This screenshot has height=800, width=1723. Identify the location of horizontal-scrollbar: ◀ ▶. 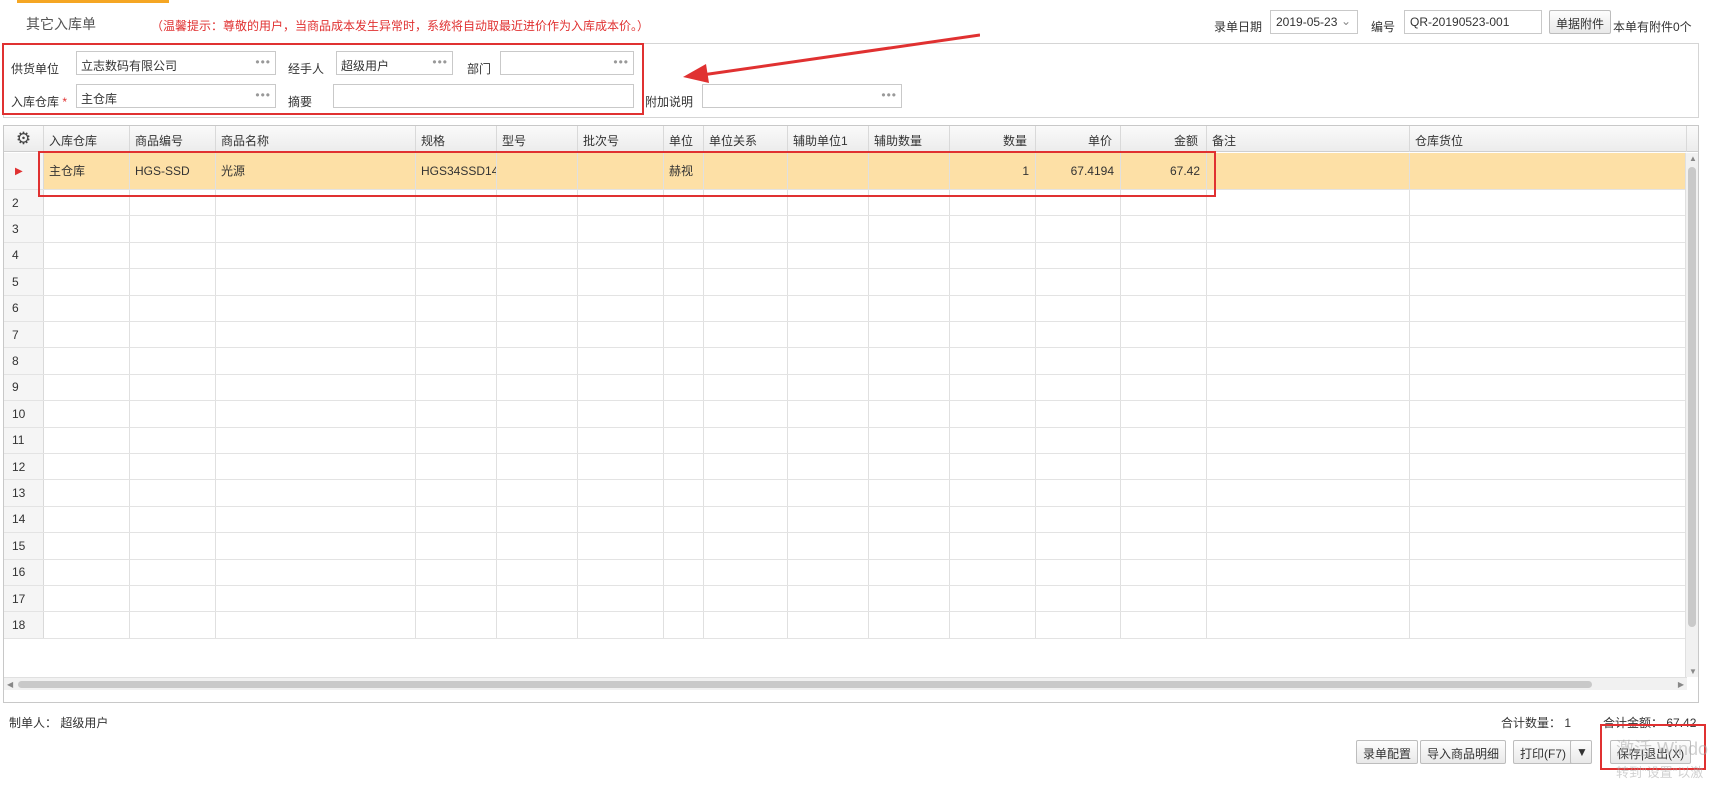
(845, 683).